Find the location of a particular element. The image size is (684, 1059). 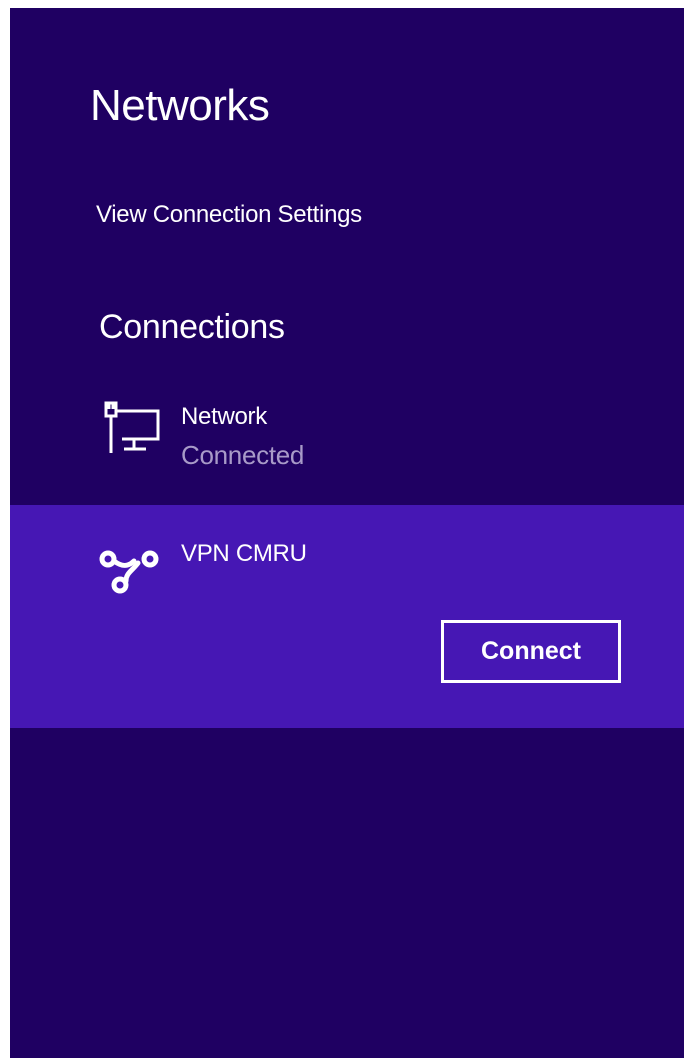

view-connection-settings-link: View Connection Settings is located at coordinates (229, 215).